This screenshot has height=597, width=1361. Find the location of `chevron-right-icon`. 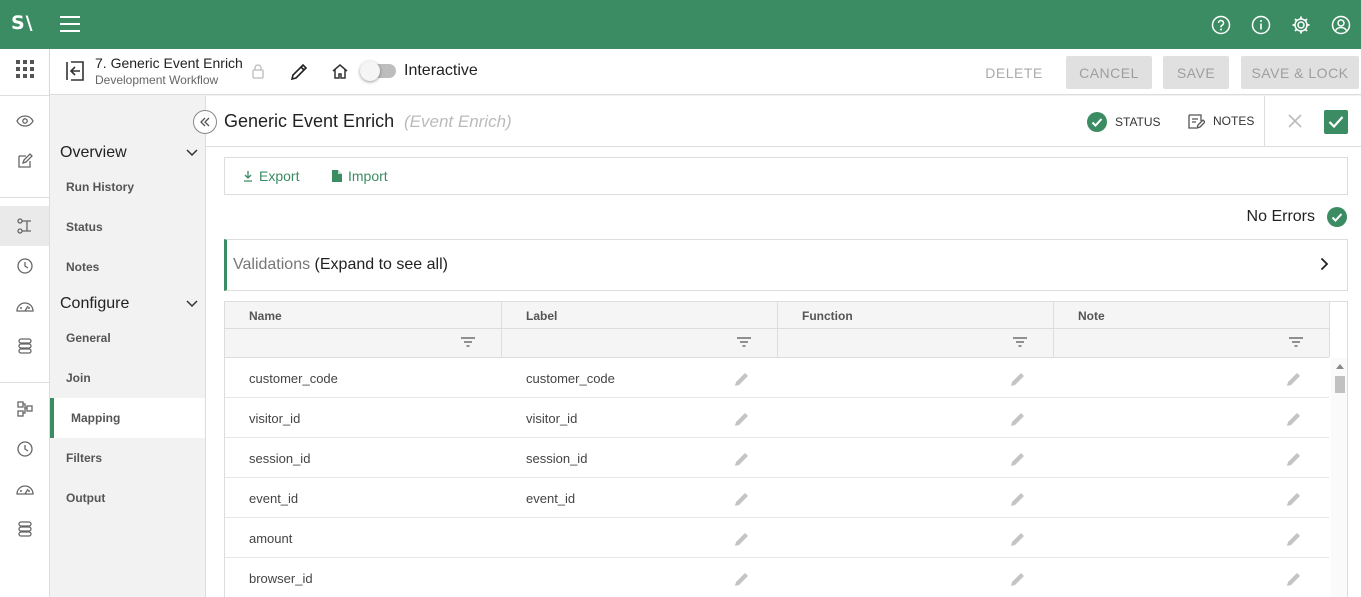

chevron-right-icon is located at coordinates (1324, 265).